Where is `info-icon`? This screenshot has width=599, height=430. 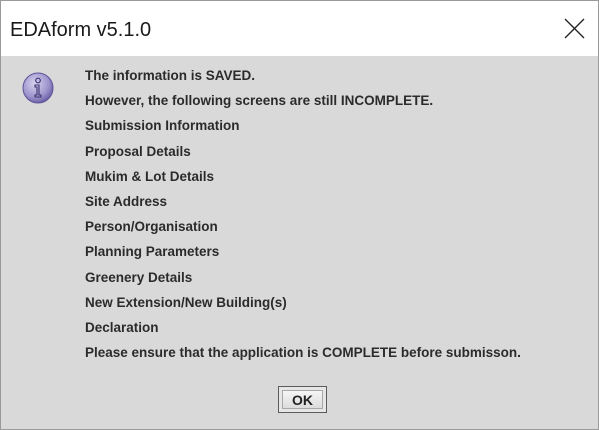
info-icon is located at coordinates (38, 88).